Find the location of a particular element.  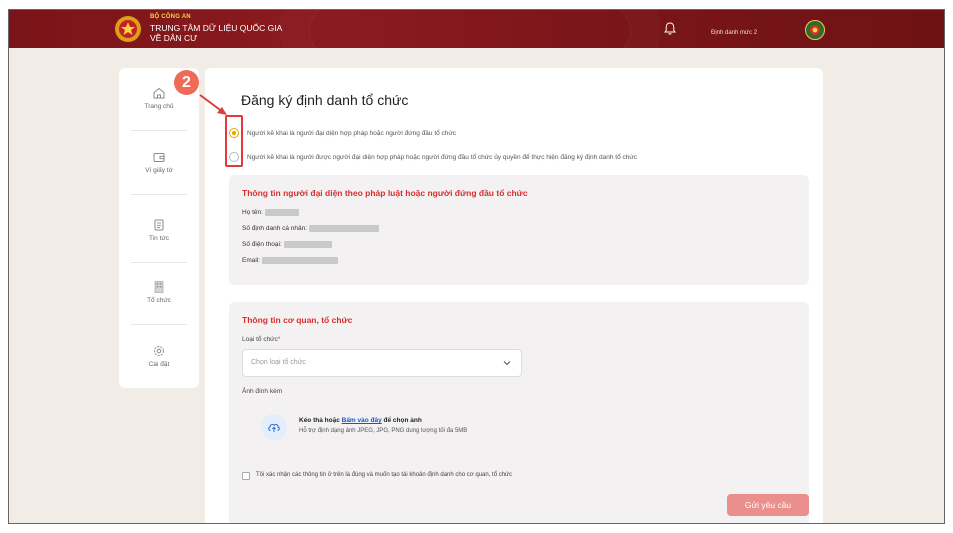

user-level-label: Định danh mức 2 is located at coordinates (734, 33).